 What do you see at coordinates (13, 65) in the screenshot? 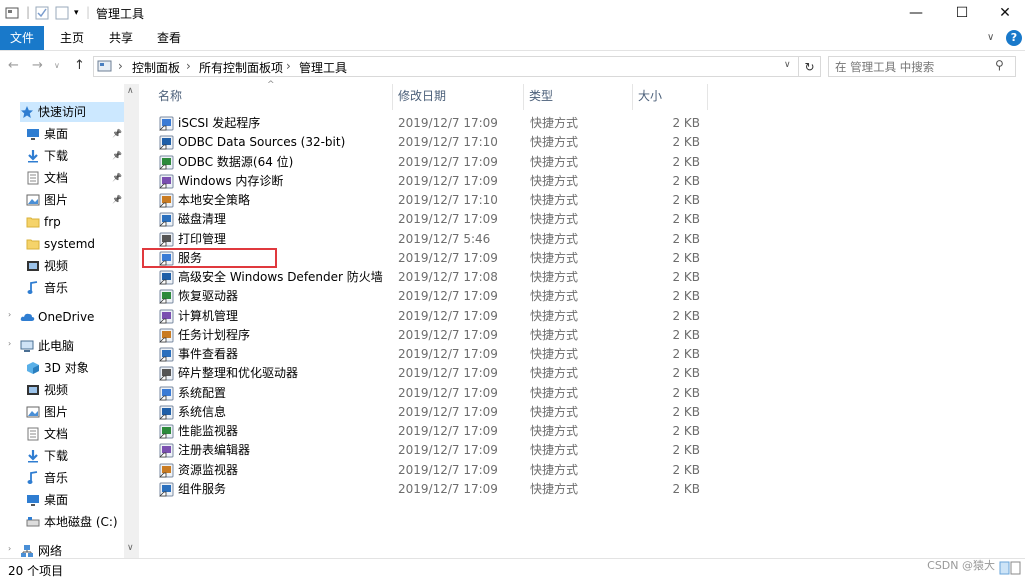
I see `back-arrow-icon: ←` at bounding box center [13, 65].